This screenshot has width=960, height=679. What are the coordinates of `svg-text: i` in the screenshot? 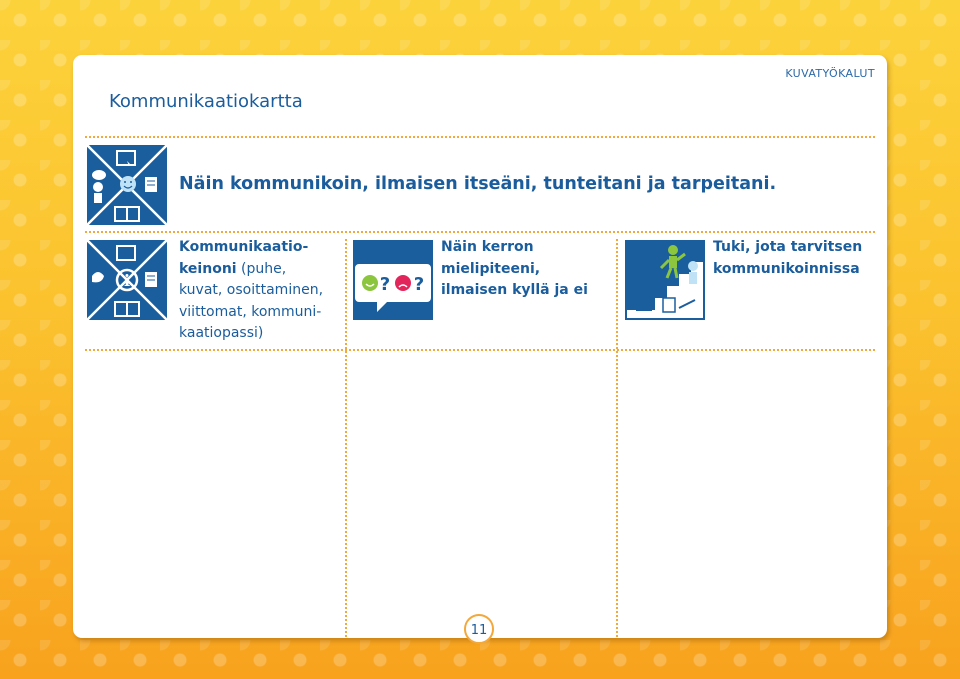 It's located at (127, 280).